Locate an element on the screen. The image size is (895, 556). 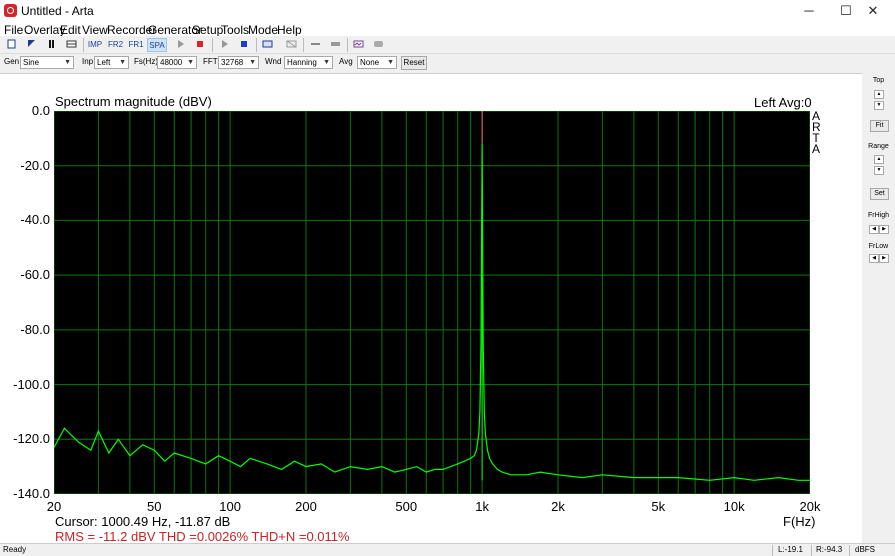
avg-select: None ▼ is located at coordinates (377, 62).